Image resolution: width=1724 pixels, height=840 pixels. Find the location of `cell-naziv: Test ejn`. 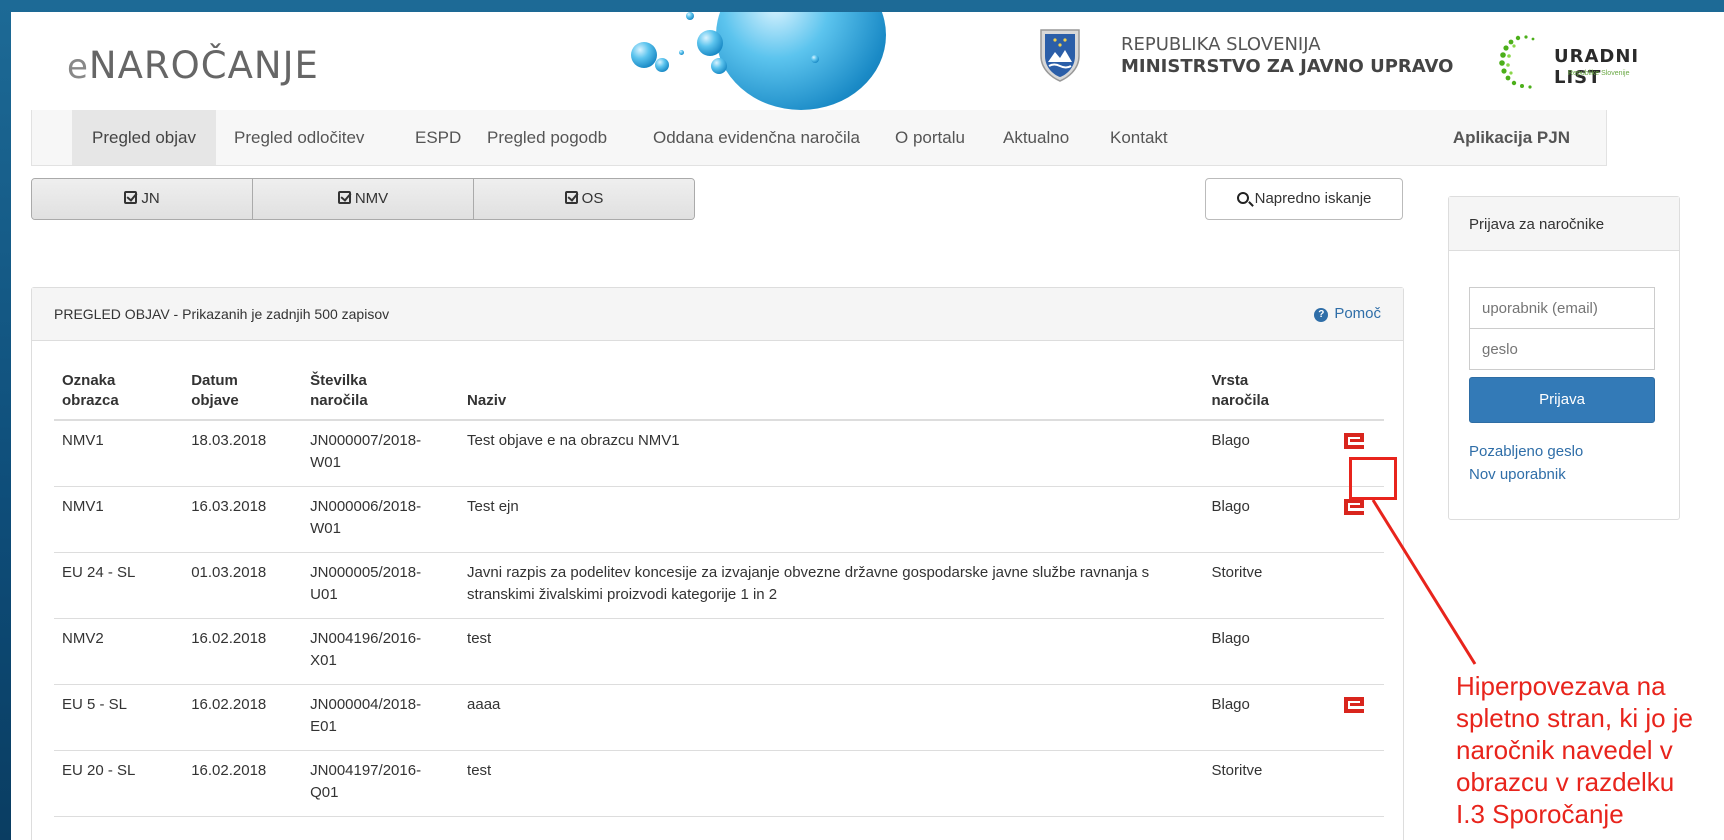

cell-naziv: Test ejn is located at coordinates (831, 519).